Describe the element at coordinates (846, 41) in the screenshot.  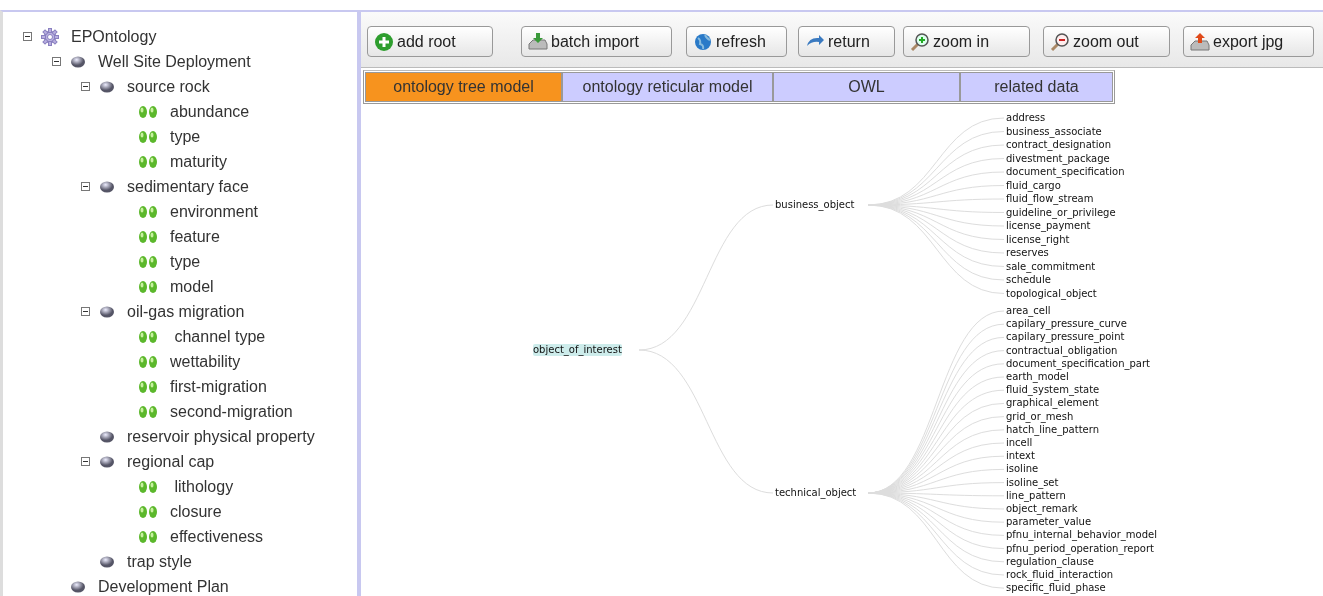
I see `toolbar-button: return` at that location.